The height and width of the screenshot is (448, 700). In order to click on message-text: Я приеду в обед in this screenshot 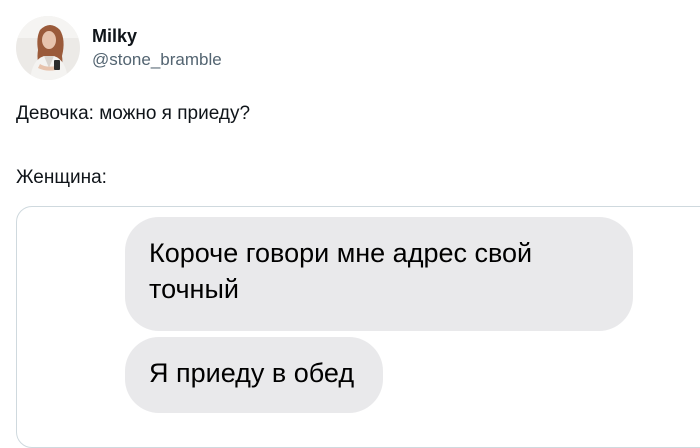, I will do `click(252, 373)`.